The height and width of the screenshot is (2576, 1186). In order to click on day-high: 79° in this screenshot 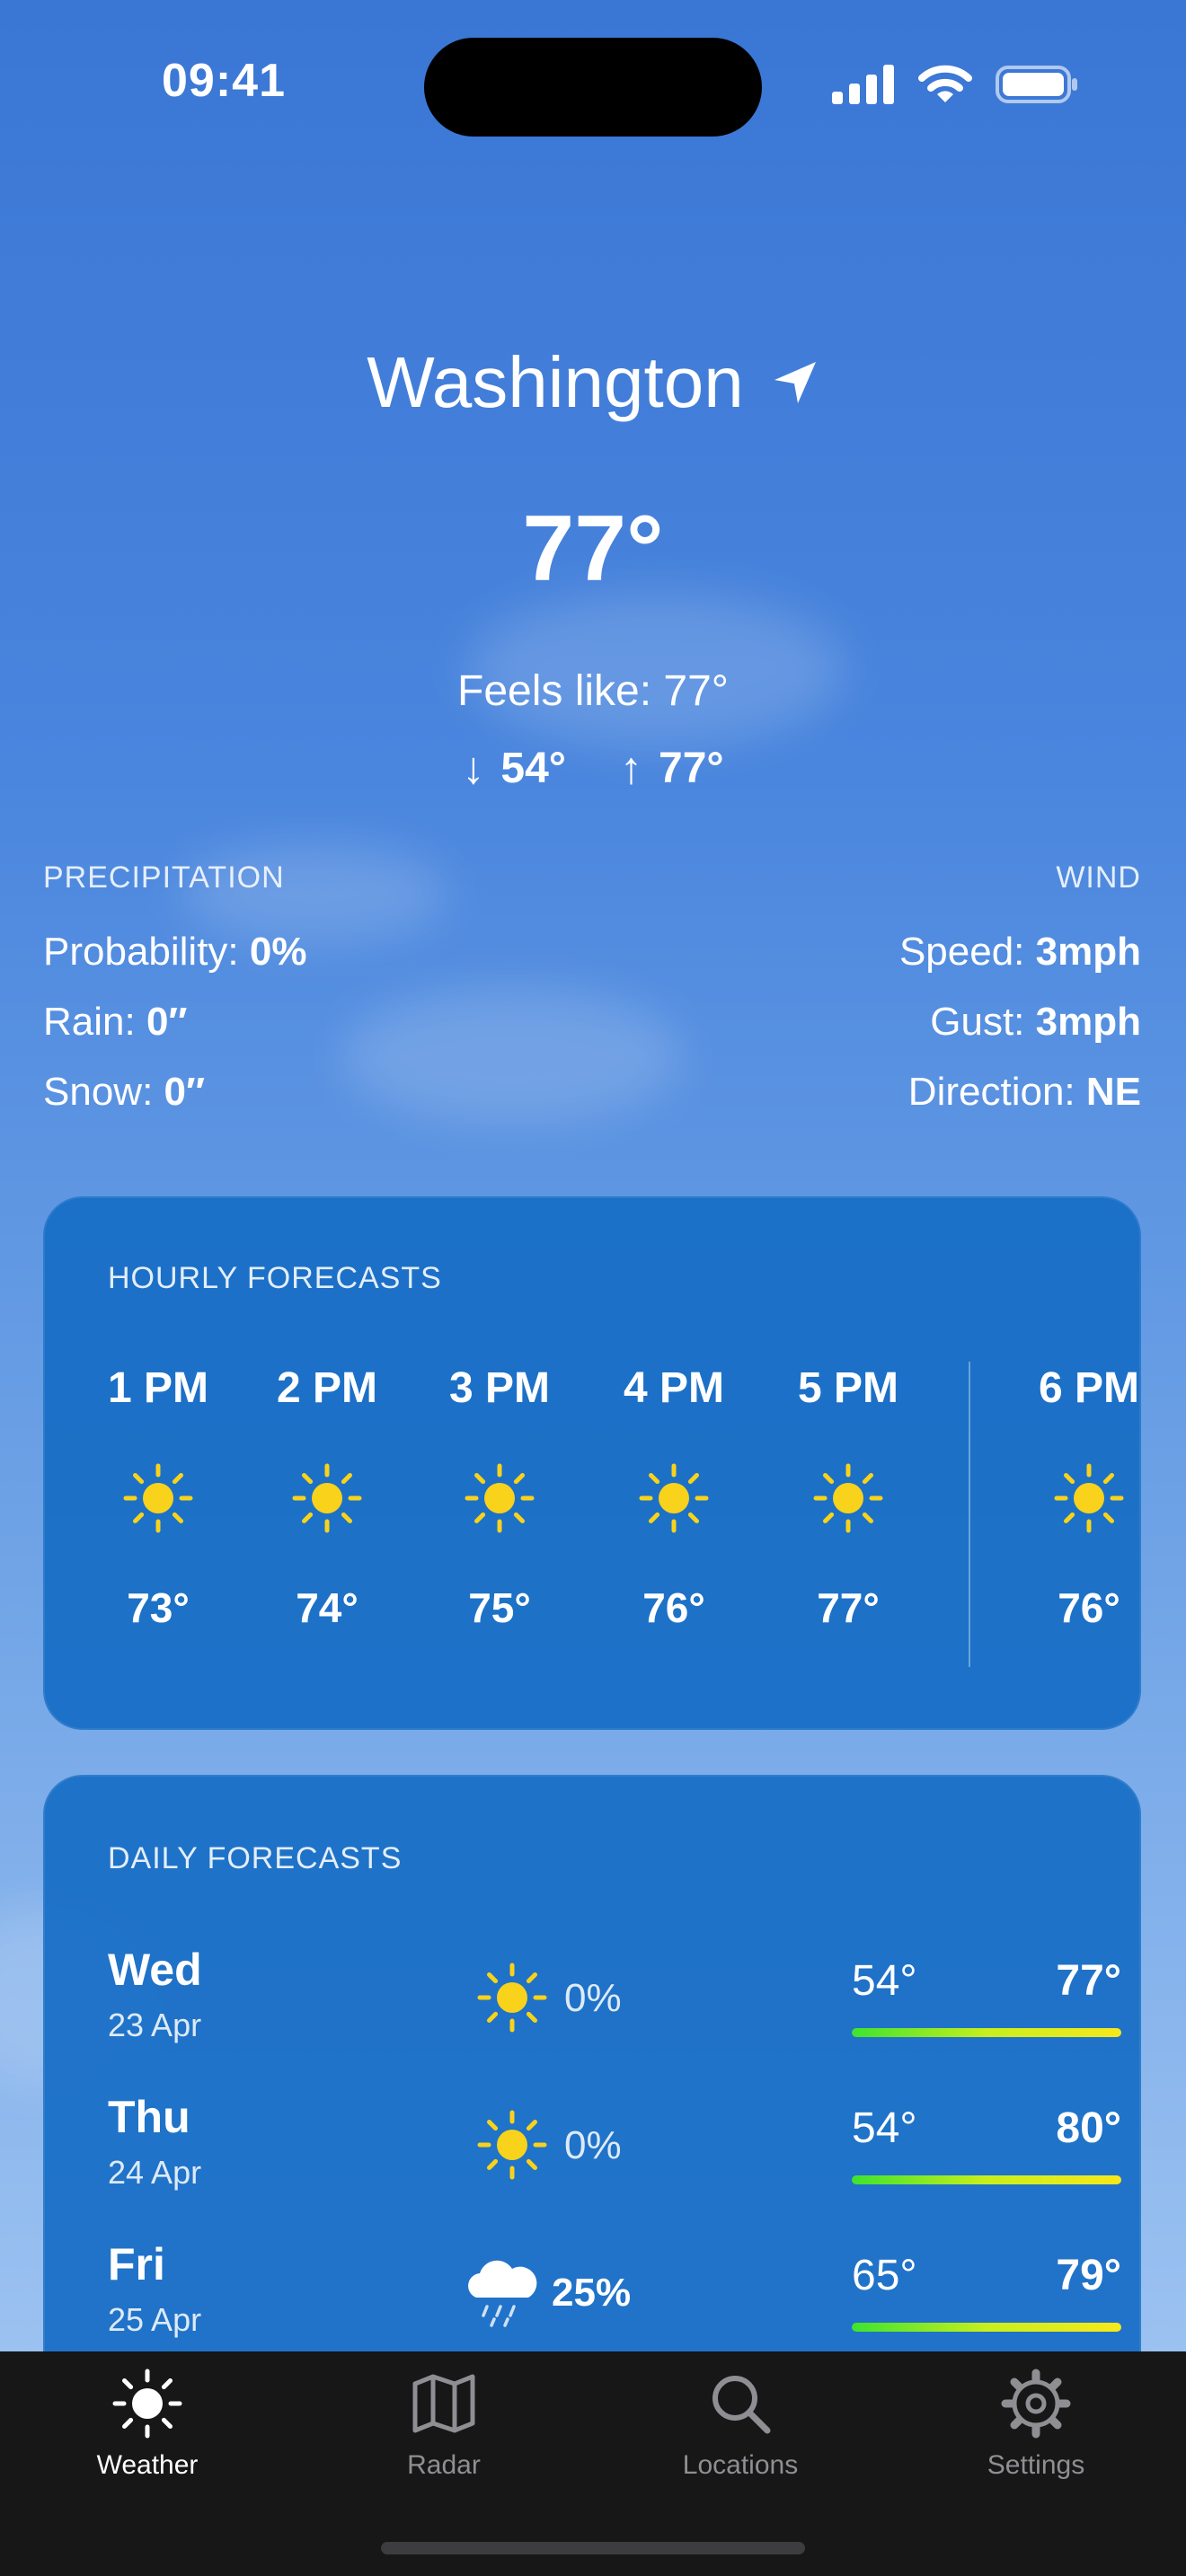, I will do `click(1088, 2275)`.